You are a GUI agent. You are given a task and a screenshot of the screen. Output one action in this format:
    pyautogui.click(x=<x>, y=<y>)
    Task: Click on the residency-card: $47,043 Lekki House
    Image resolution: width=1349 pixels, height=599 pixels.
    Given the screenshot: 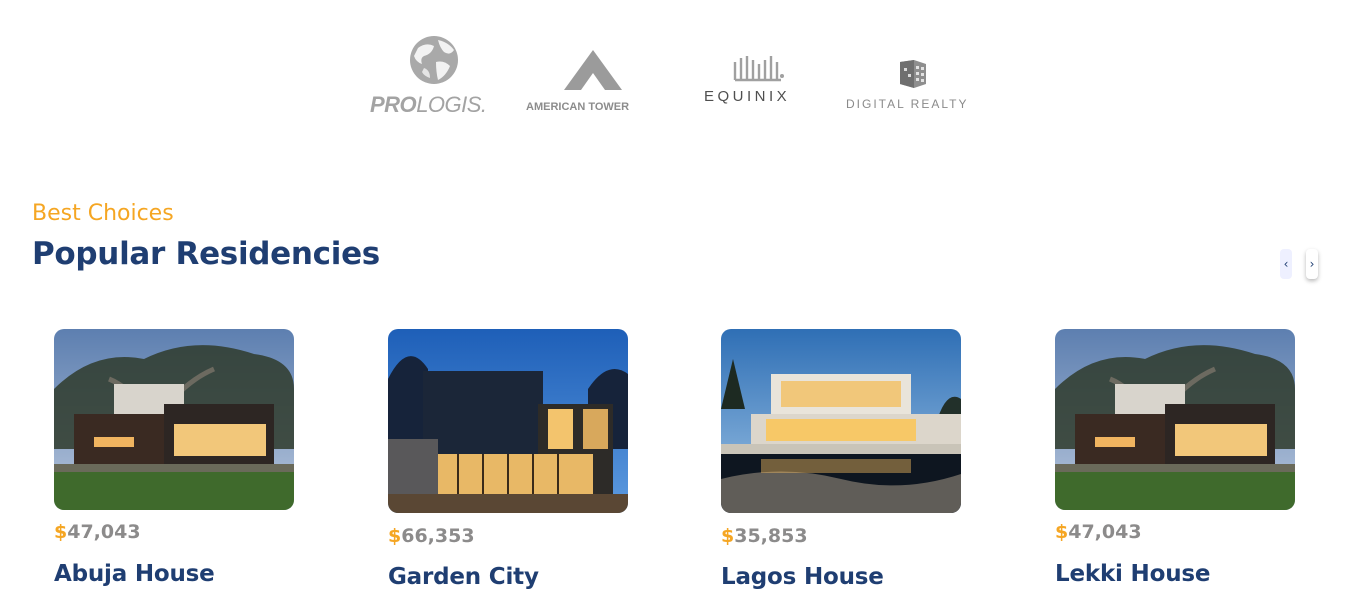 What is the action you would take?
    pyautogui.click(x=1175, y=464)
    